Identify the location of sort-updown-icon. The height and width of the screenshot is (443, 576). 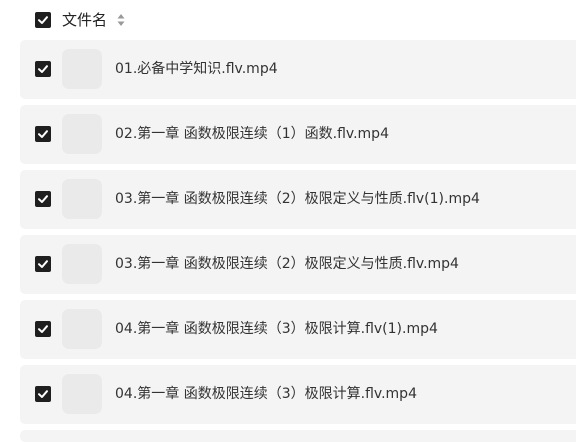
(121, 20).